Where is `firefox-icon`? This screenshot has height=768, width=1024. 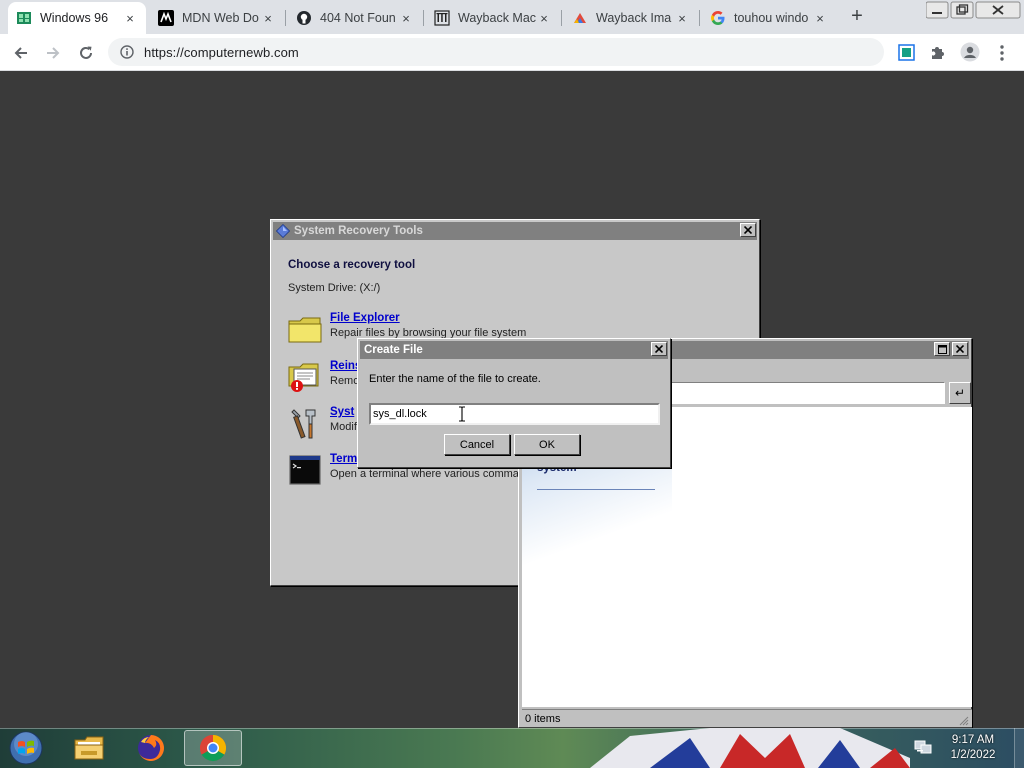
firefox-icon is located at coordinates (151, 748).